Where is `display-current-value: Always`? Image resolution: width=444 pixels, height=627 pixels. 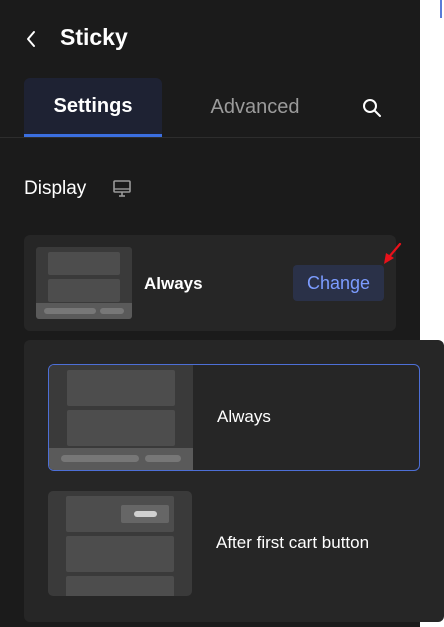
display-current-value: Always is located at coordinates (173, 283).